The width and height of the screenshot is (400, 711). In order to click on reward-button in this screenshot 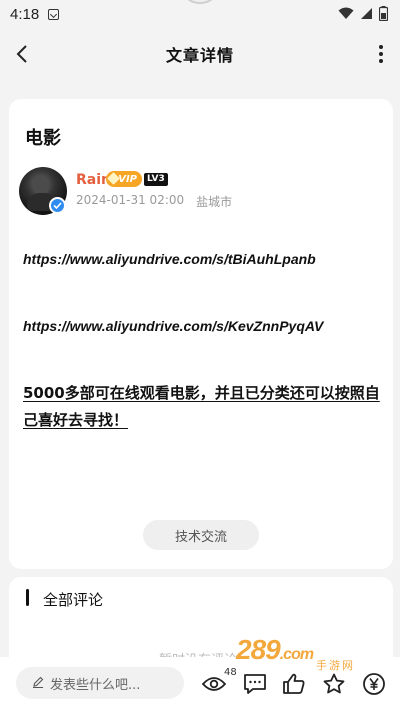, I will do `click(374, 684)`.